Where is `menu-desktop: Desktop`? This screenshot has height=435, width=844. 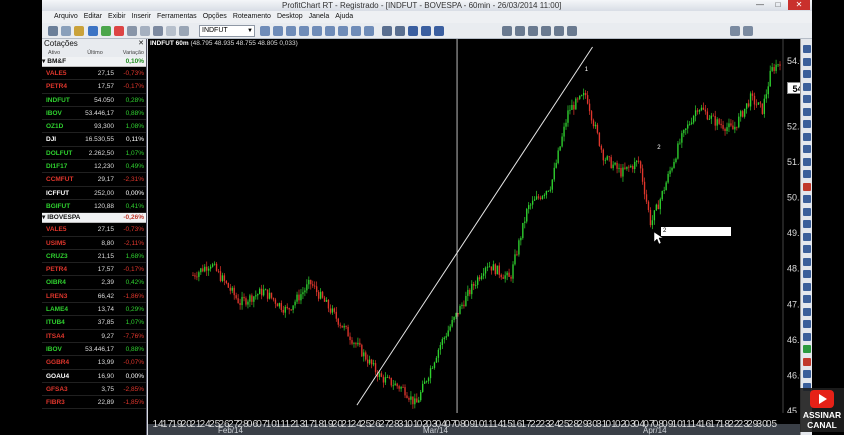 menu-desktop: Desktop is located at coordinates (290, 17).